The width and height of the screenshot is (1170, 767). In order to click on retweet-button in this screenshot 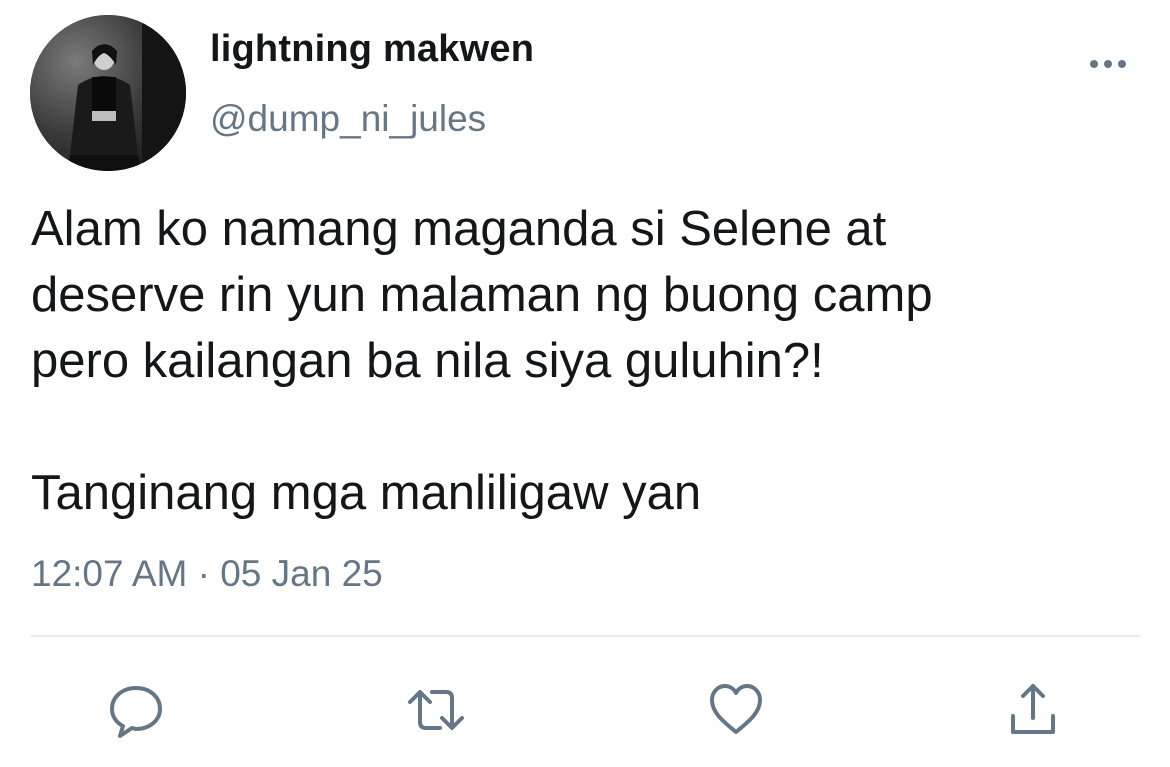, I will do `click(436, 710)`.